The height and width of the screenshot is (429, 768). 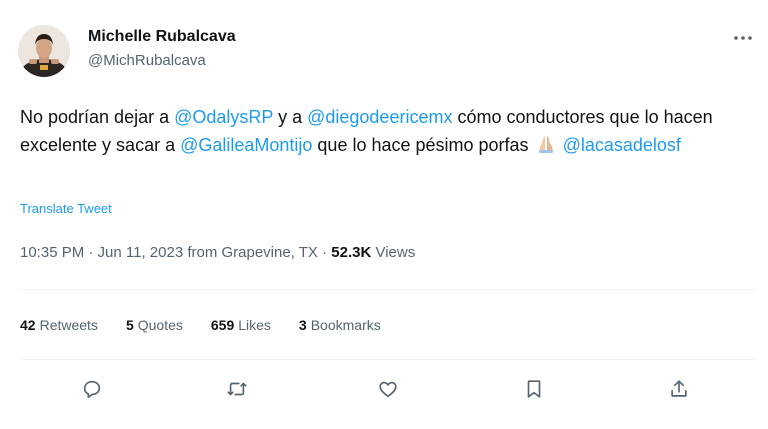 I want to click on tweet-stats: 42 Retweets 5 Quotes 659 Likes 3 Bookmarks, so click(x=200, y=325).